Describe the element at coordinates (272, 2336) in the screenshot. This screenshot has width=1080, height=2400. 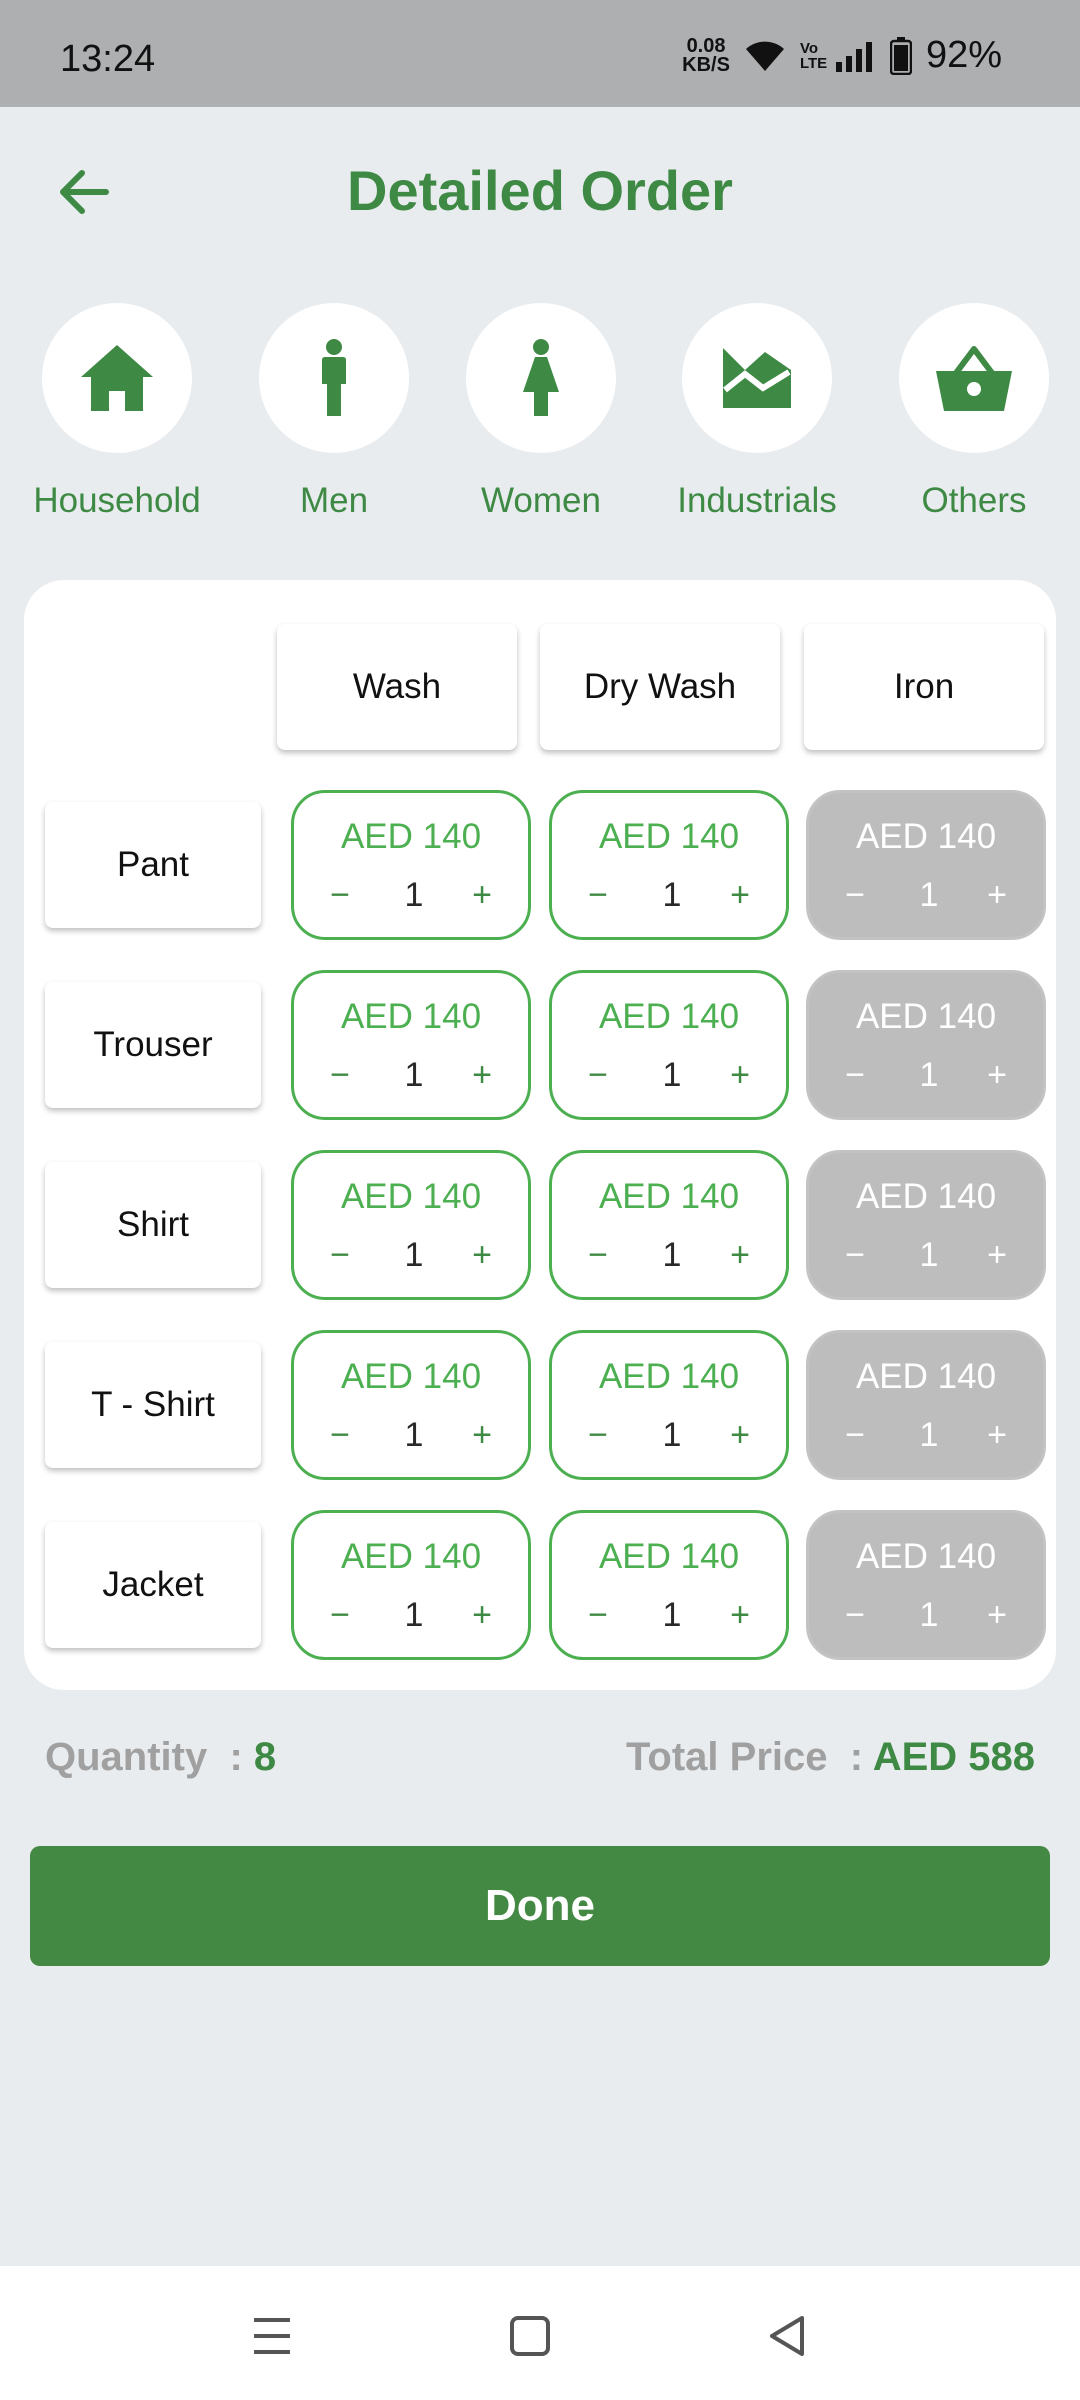
I see `menu-icon` at that location.